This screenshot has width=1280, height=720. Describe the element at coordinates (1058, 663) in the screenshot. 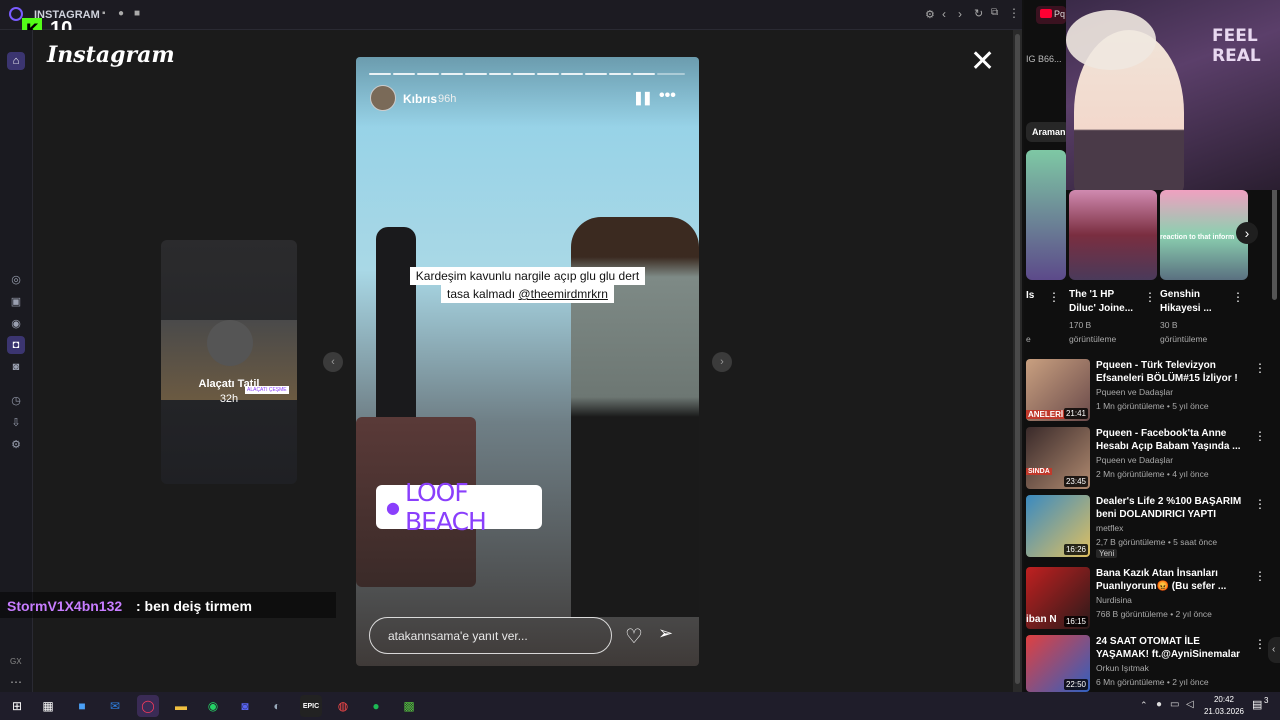

I see `video-thumb: 22:50` at that location.